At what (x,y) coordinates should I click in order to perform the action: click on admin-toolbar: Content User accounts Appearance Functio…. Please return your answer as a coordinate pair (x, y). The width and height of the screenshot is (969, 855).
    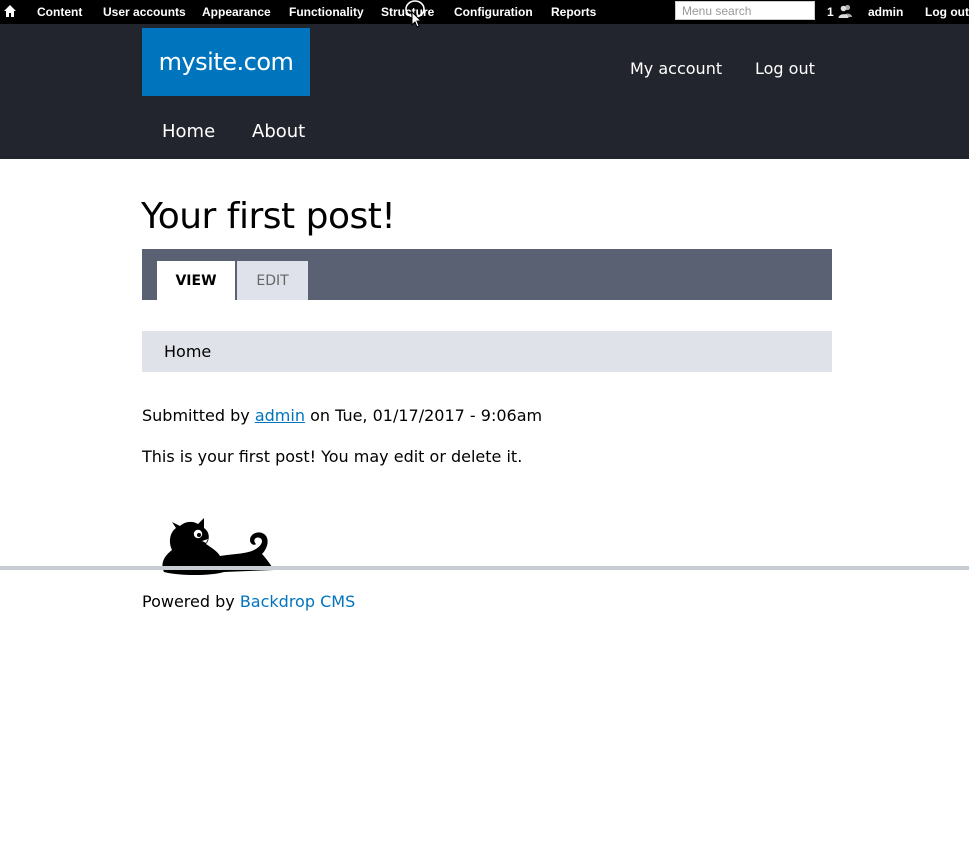
    Looking at the image, I should click on (484, 12).